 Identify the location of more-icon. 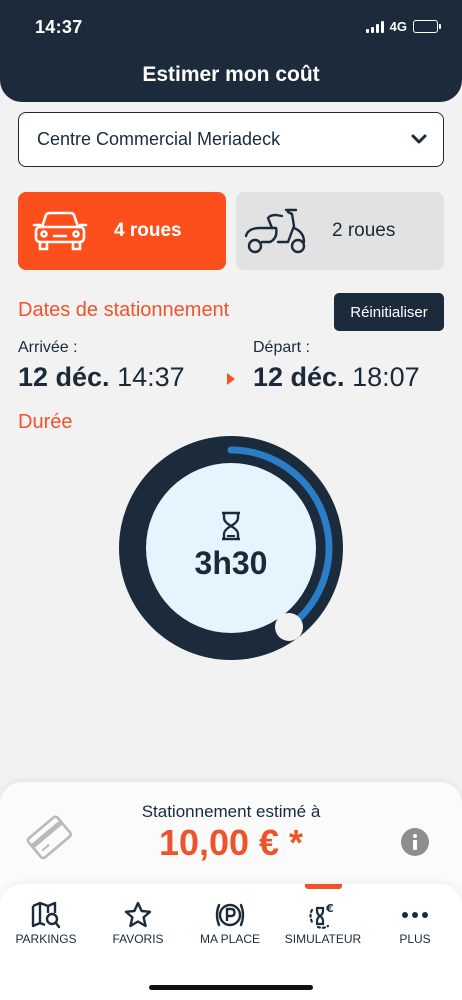
(415, 915).